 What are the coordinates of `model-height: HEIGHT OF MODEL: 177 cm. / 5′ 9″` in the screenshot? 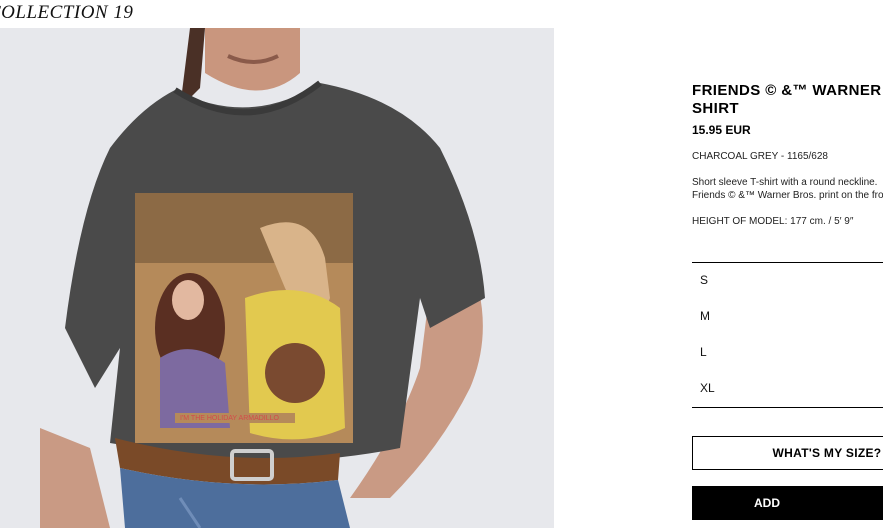 It's located at (773, 221).